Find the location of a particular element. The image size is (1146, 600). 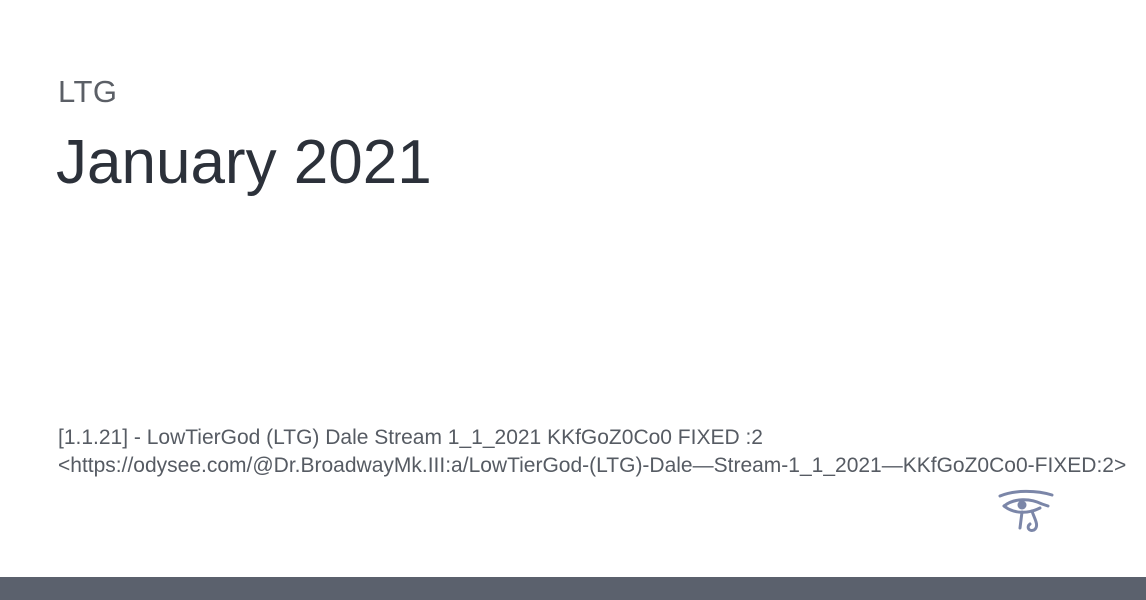

site-name: LTG is located at coordinates (88, 91).